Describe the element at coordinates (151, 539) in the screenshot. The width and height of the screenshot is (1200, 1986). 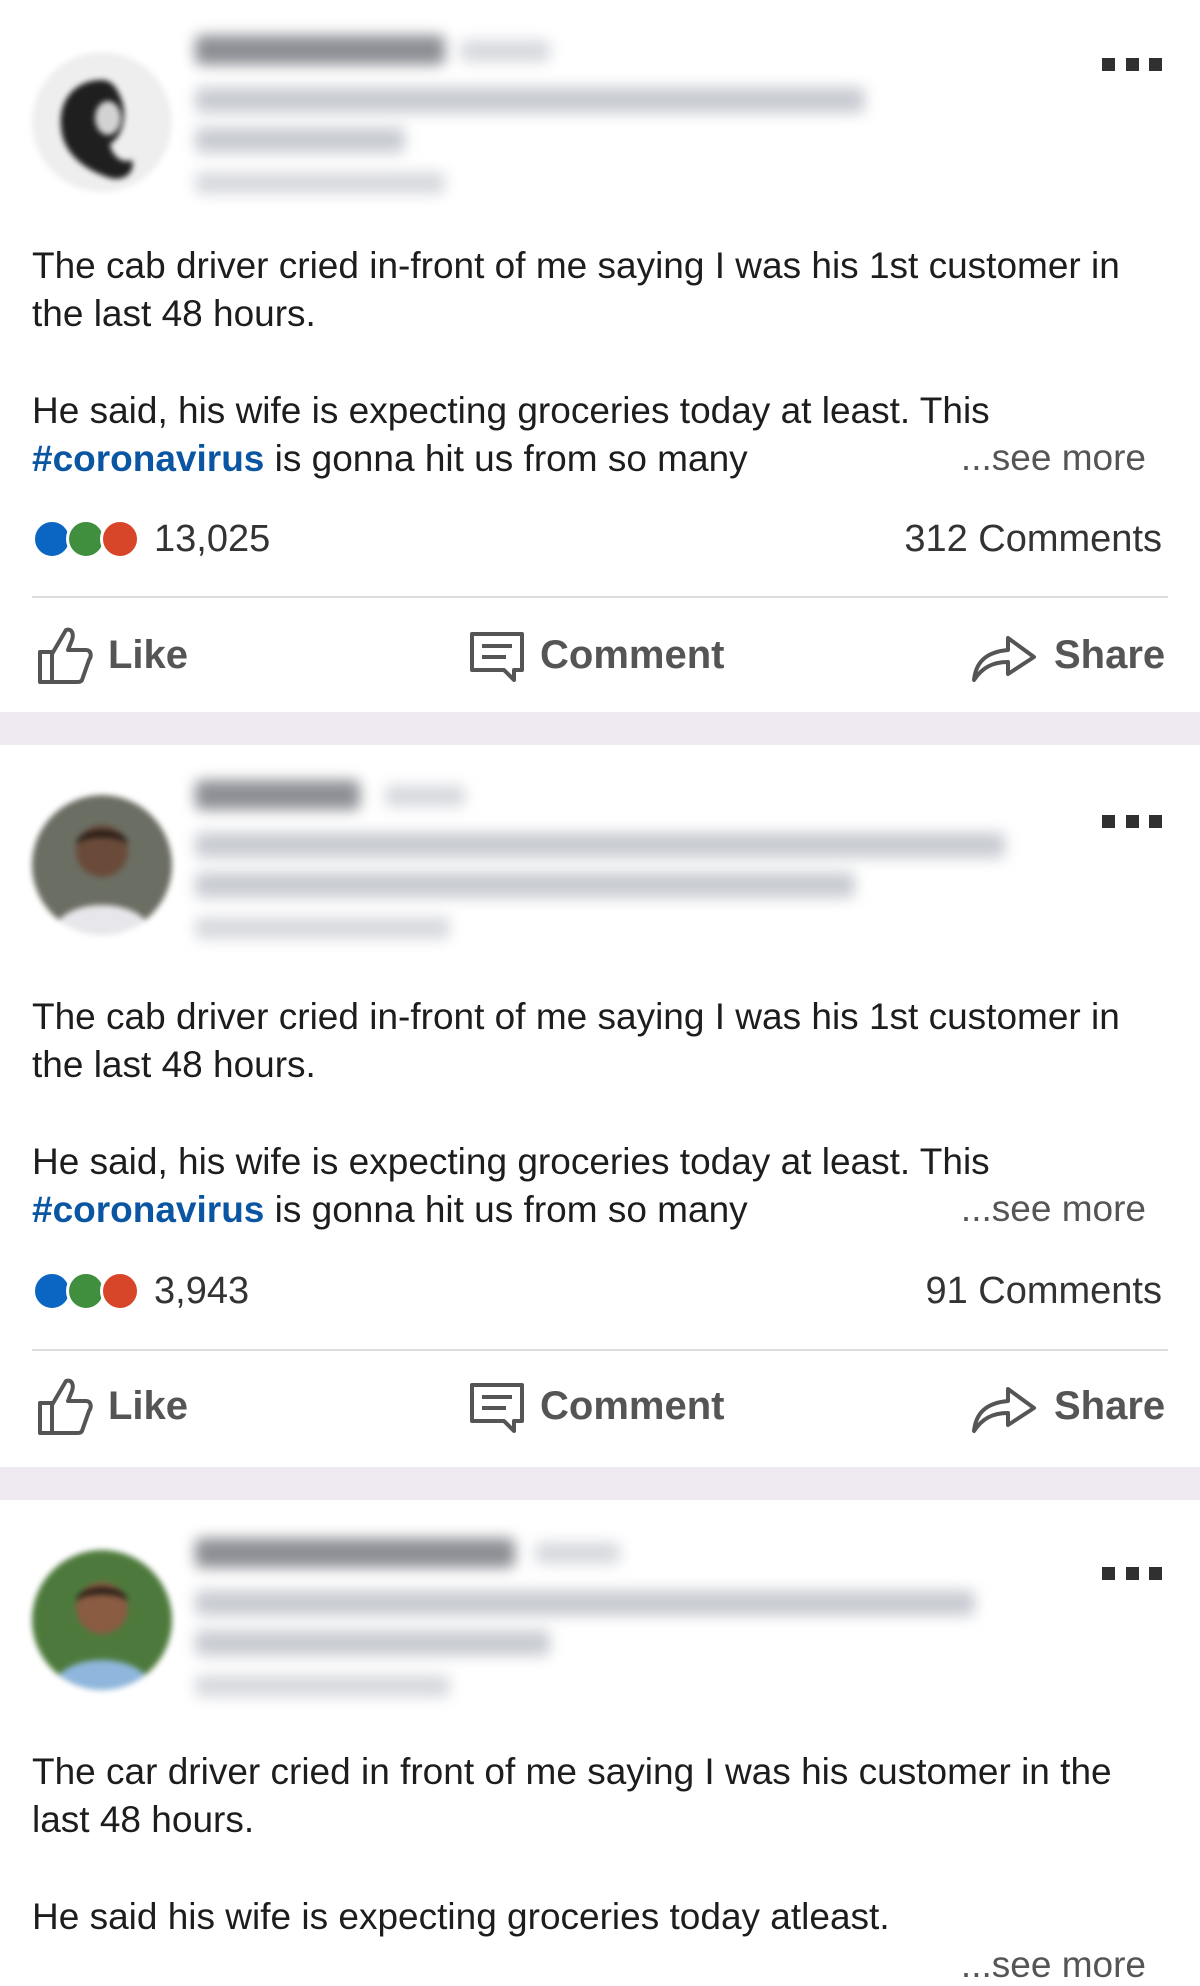
I see `reactions-summary: 13,025` at that location.